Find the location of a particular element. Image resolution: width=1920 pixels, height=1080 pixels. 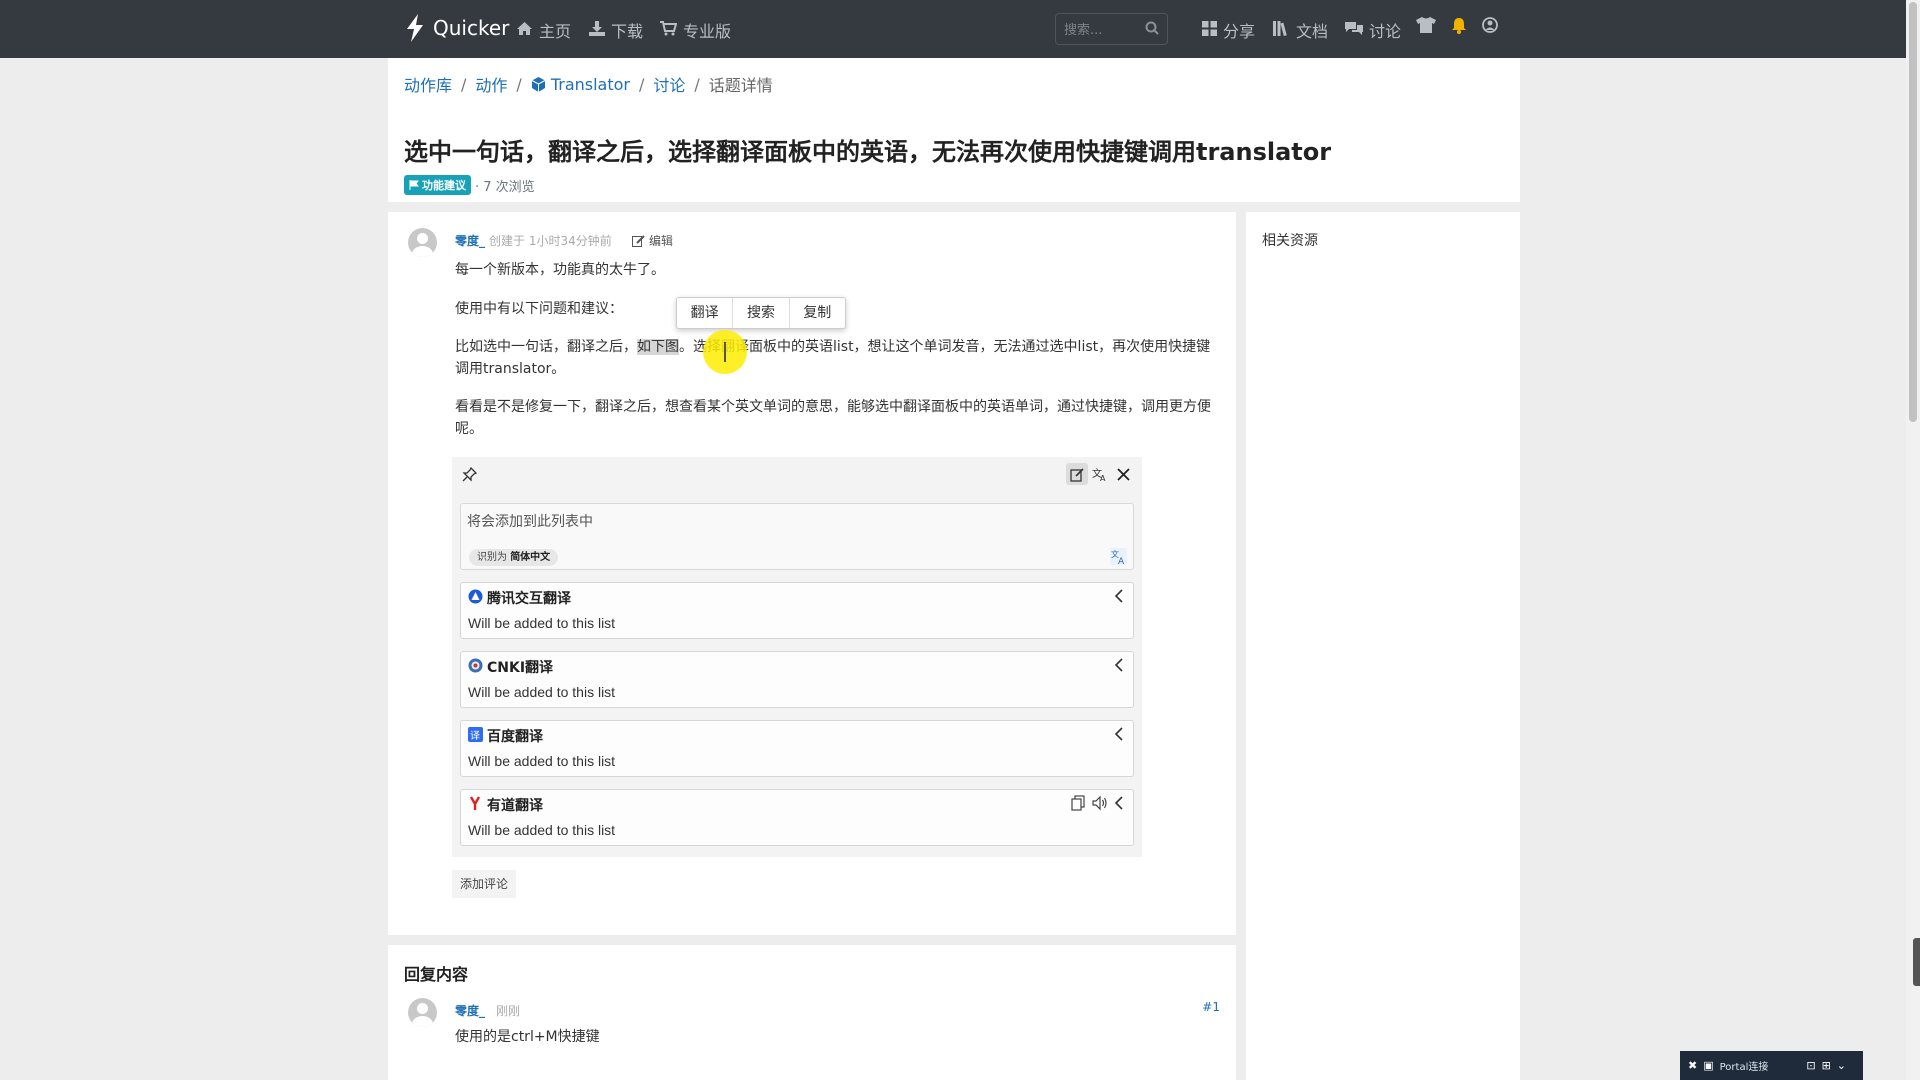

system-tray: ✖ ▣ Portal连接 ⊡ ⊞ ⌄ is located at coordinates (1771, 1065).